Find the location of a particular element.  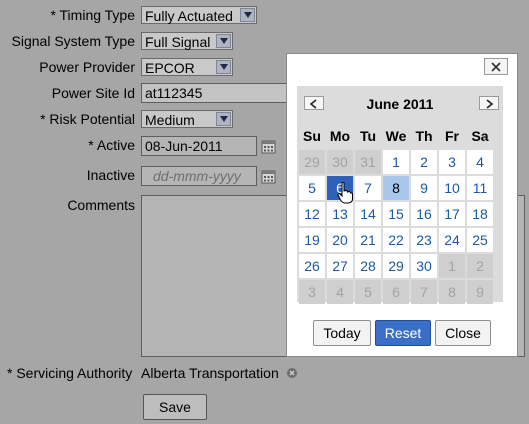

calendar-day: 4 is located at coordinates (480, 162).